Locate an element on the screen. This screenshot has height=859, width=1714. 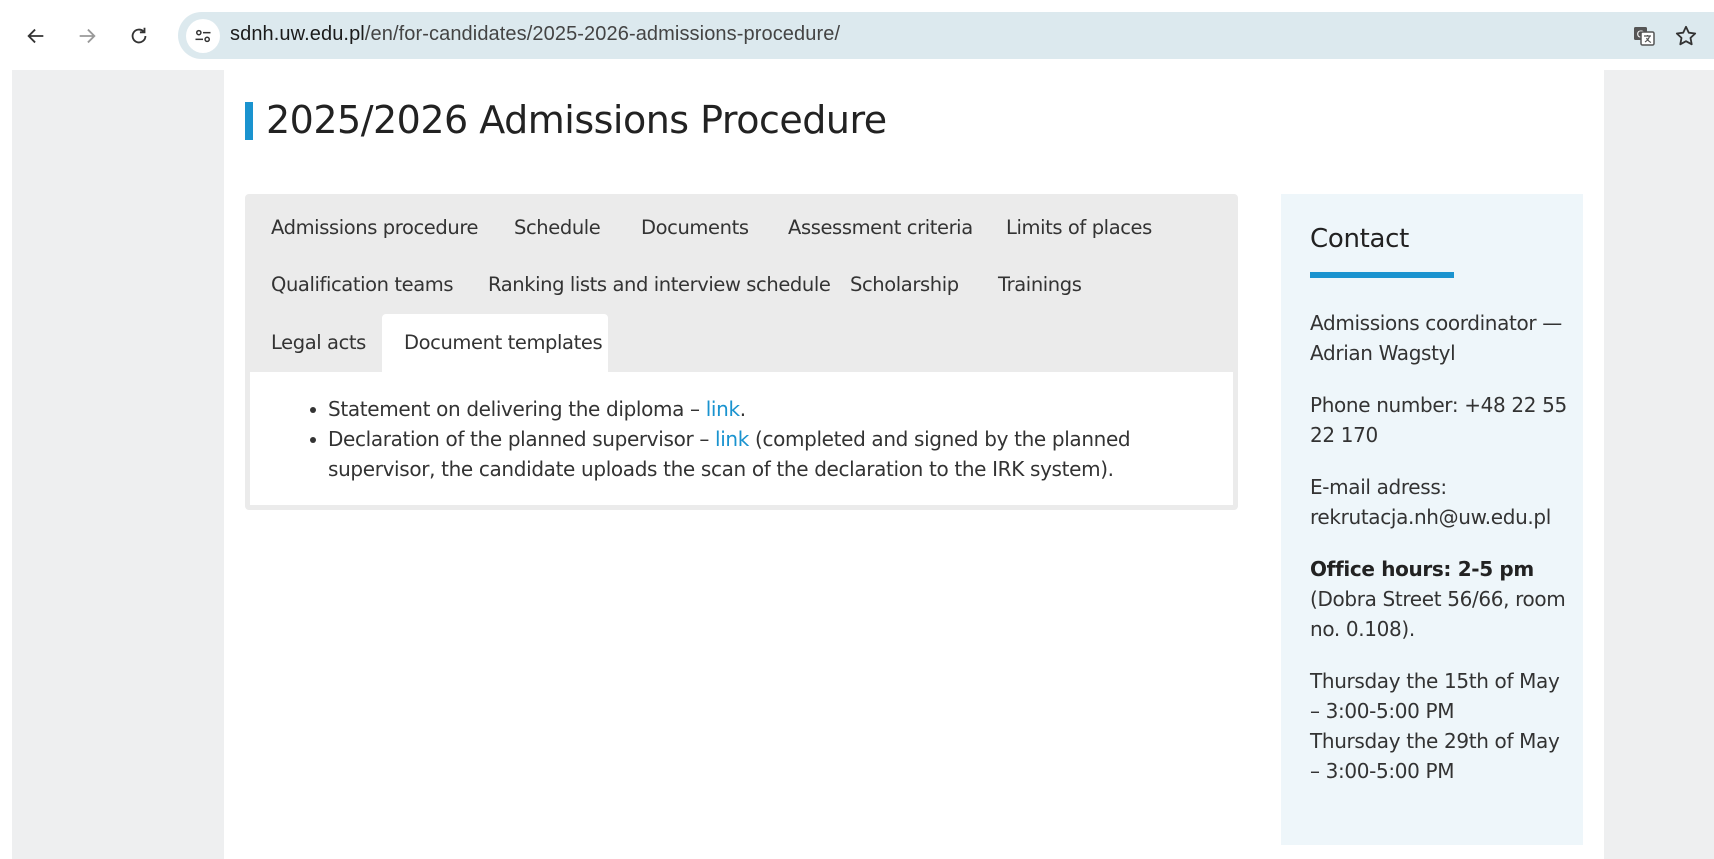
bookmark-star-icon is located at coordinates (1686, 35).